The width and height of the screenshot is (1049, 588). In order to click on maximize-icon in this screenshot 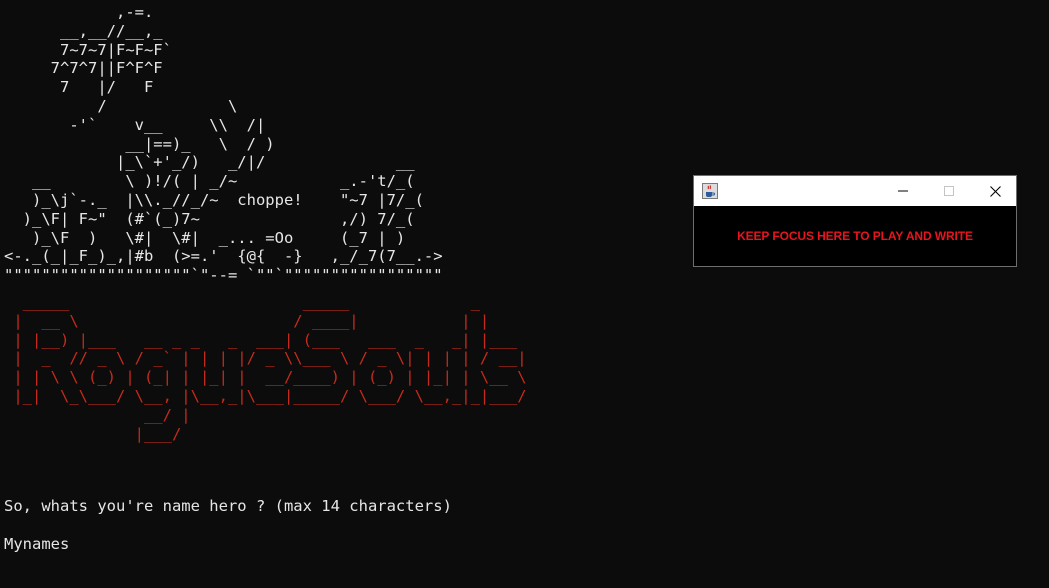, I will do `click(949, 191)`.